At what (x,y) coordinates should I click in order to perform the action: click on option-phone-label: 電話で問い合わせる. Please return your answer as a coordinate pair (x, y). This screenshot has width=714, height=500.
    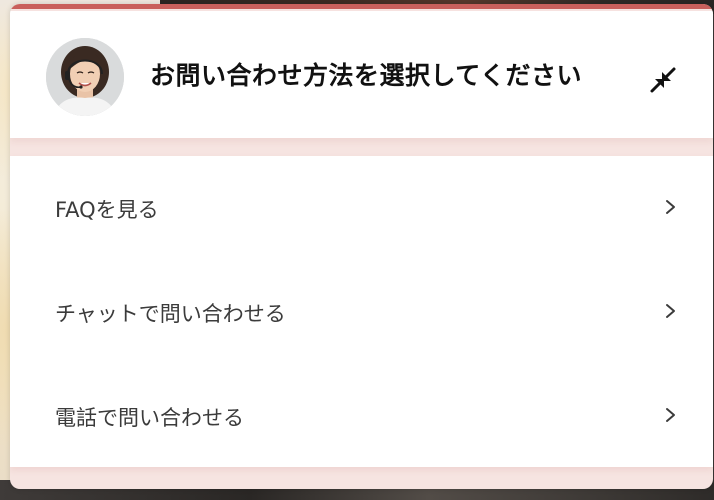
    Looking at the image, I should click on (149, 418).